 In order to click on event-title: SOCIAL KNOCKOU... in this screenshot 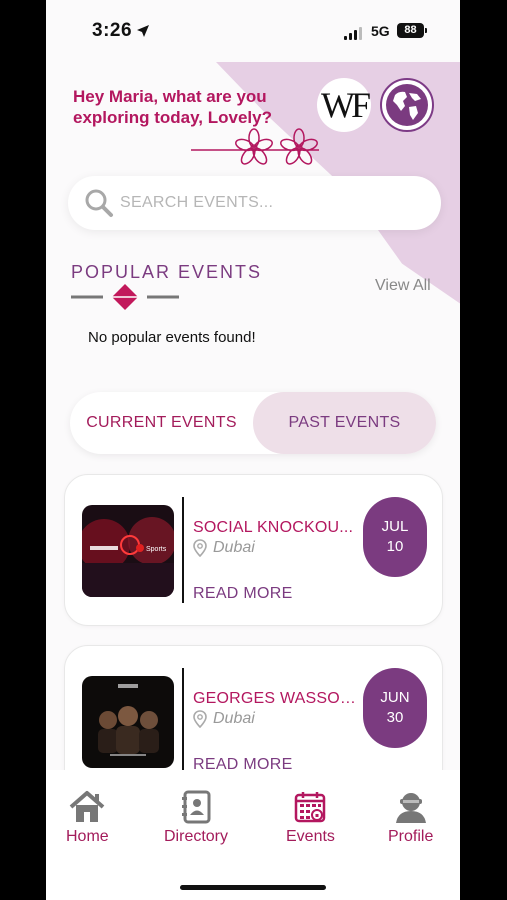, I will do `click(273, 527)`.